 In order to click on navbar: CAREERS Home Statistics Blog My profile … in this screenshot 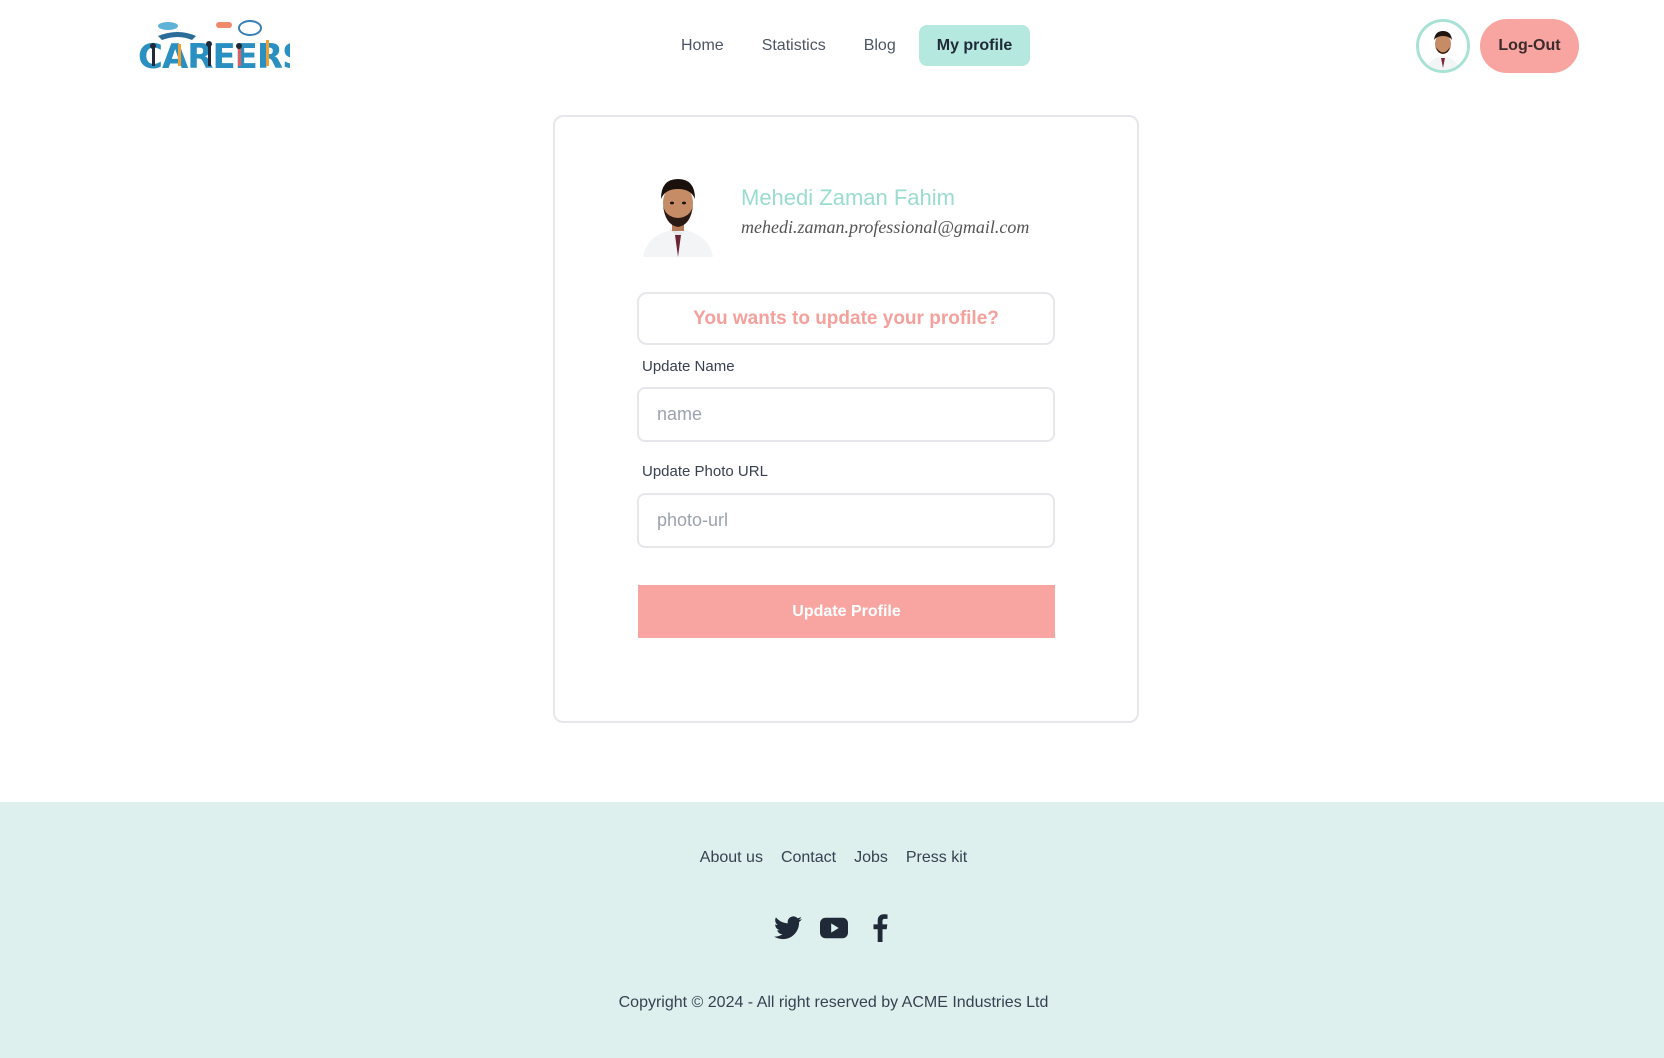, I will do `click(832, 46)`.